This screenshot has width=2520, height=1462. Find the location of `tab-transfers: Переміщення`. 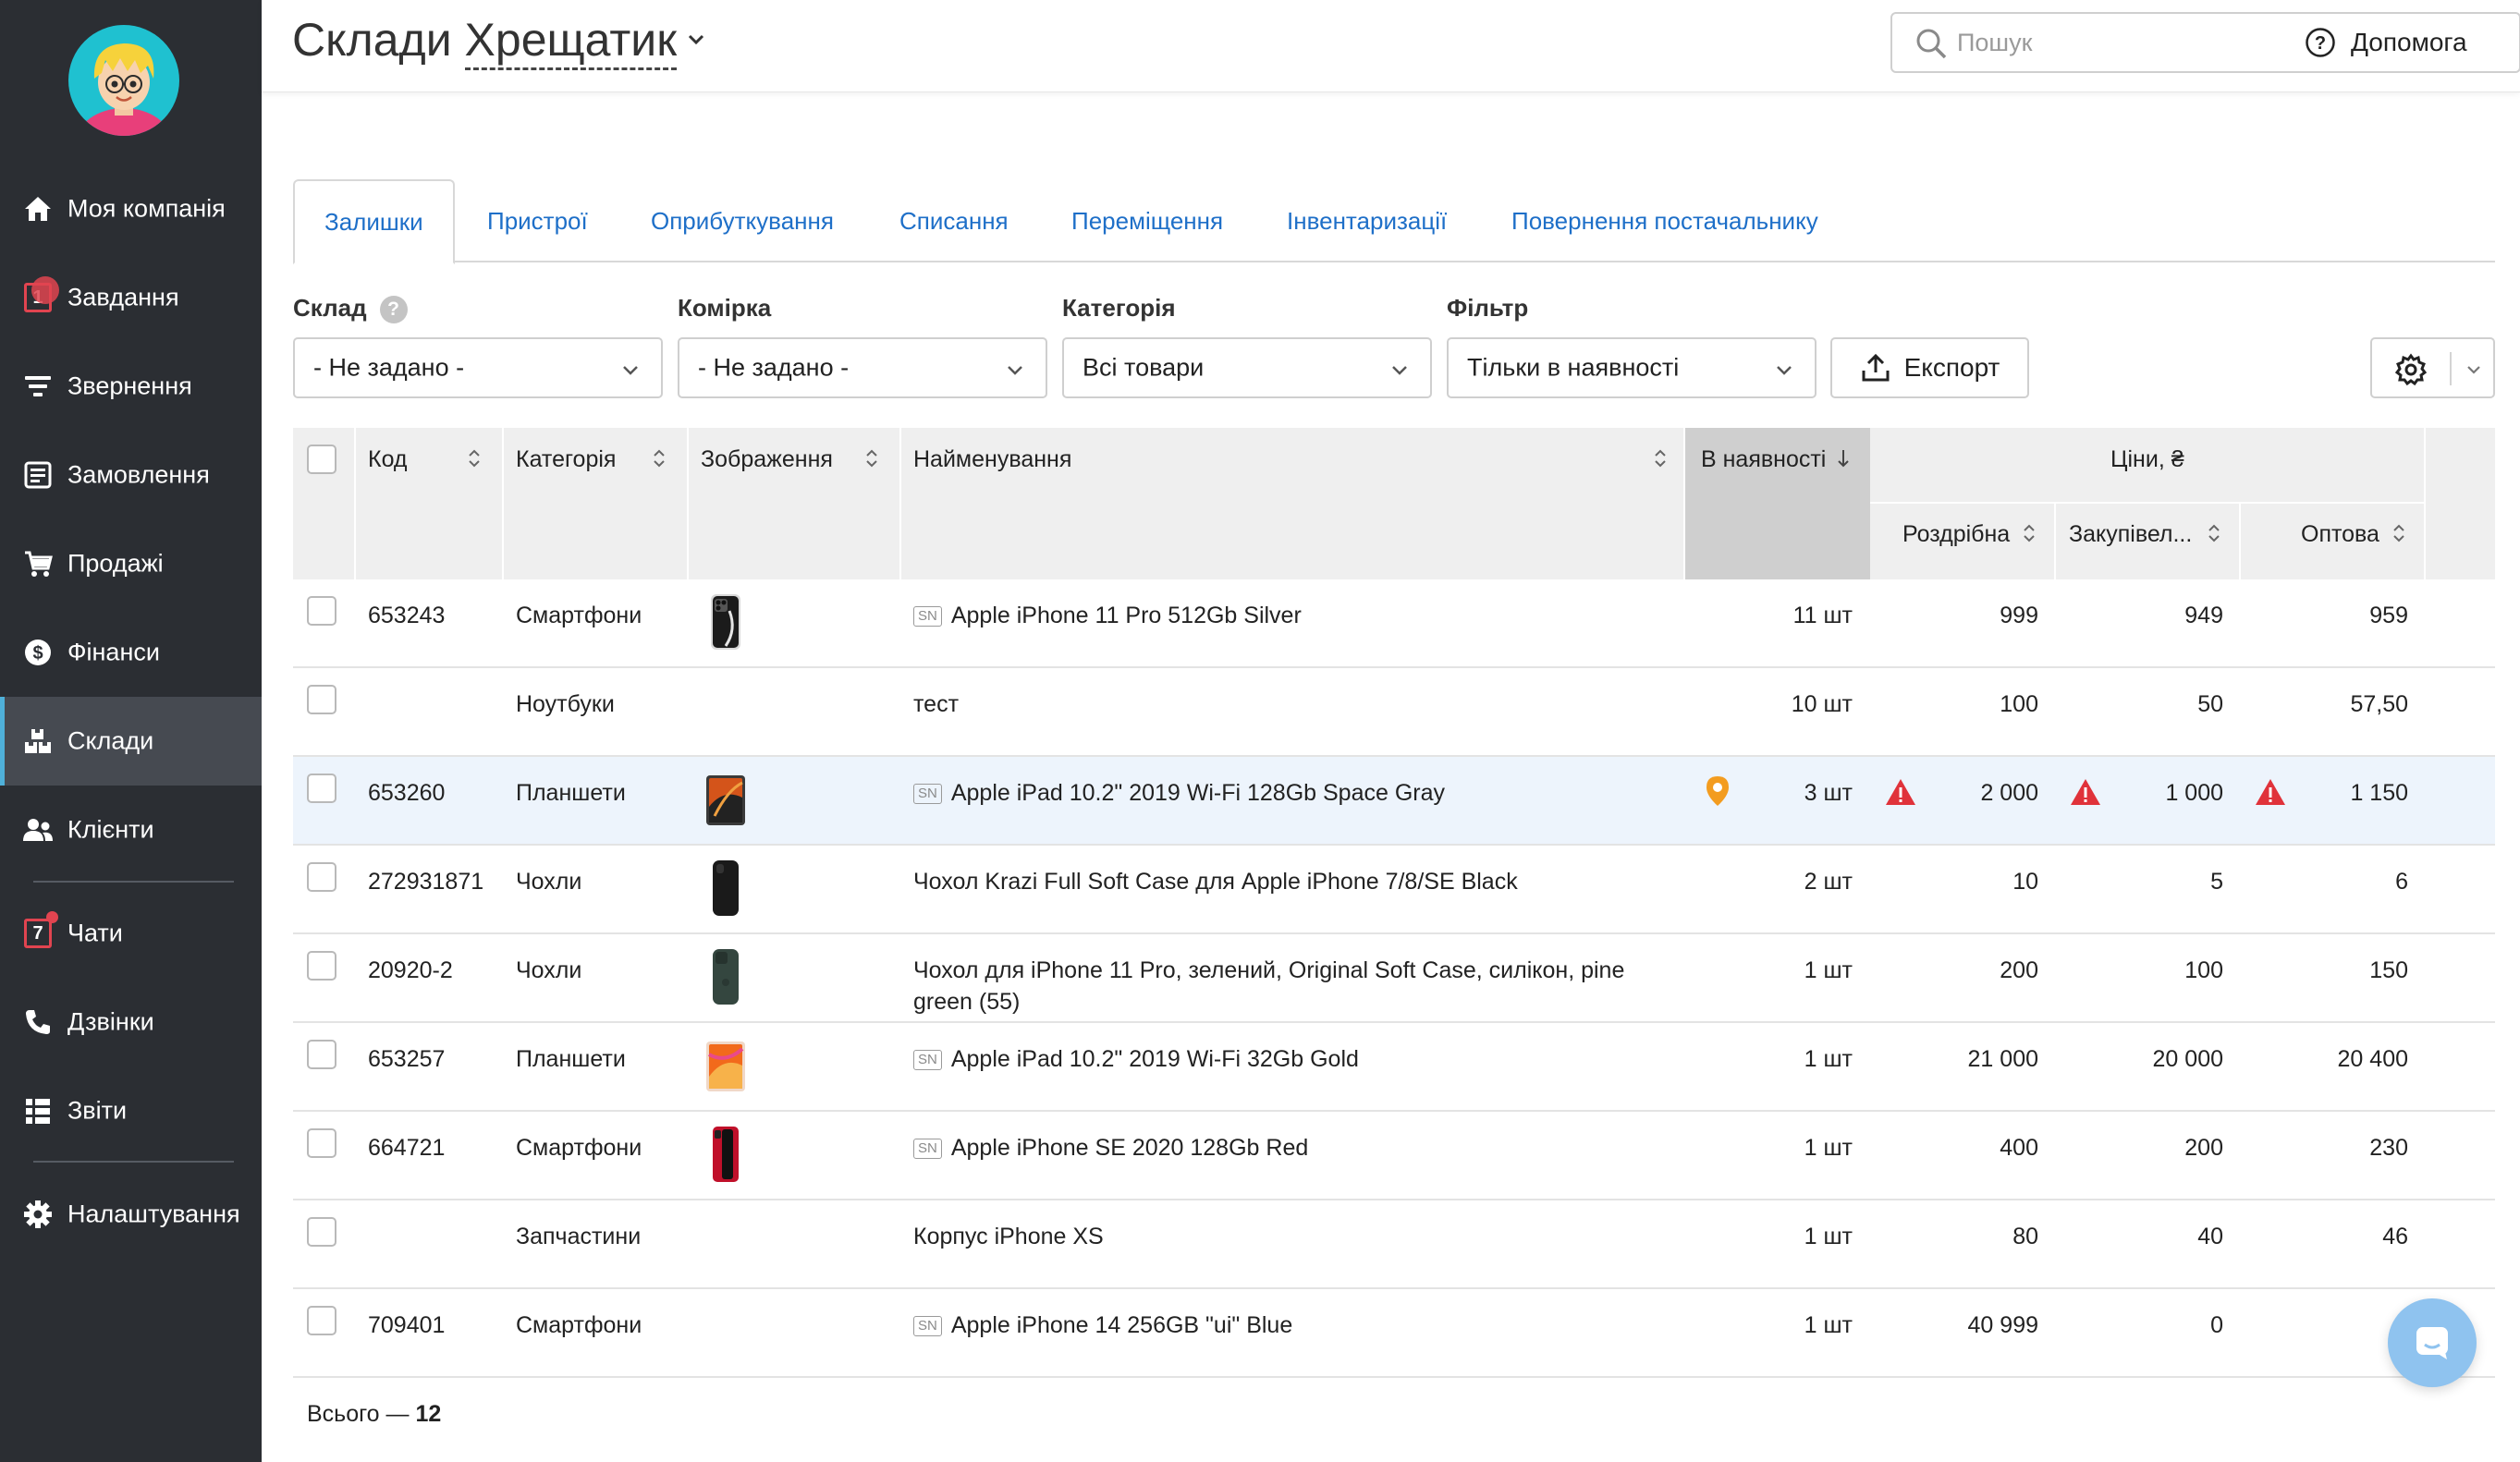

tab-transfers: Переміщення is located at coordinates (1147, 221).